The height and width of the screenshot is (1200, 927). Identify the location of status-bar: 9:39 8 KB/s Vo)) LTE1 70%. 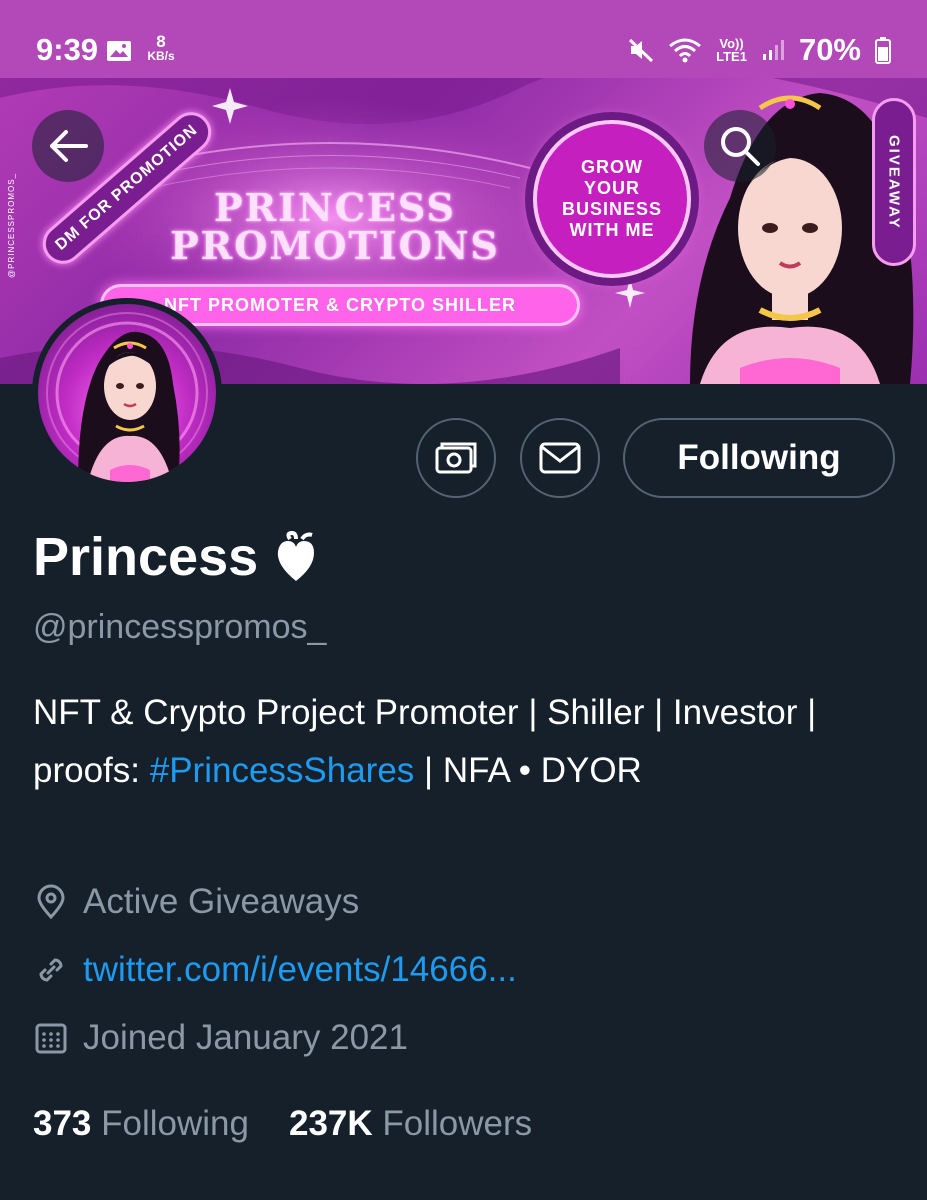
(463, 39).